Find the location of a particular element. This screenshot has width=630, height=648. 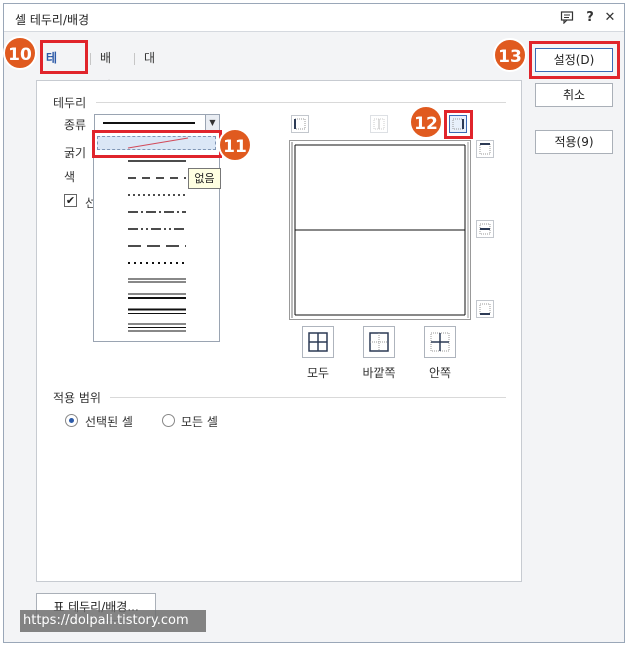

inner-borders-label: 안쪽 is located at coordinates (440, 373).